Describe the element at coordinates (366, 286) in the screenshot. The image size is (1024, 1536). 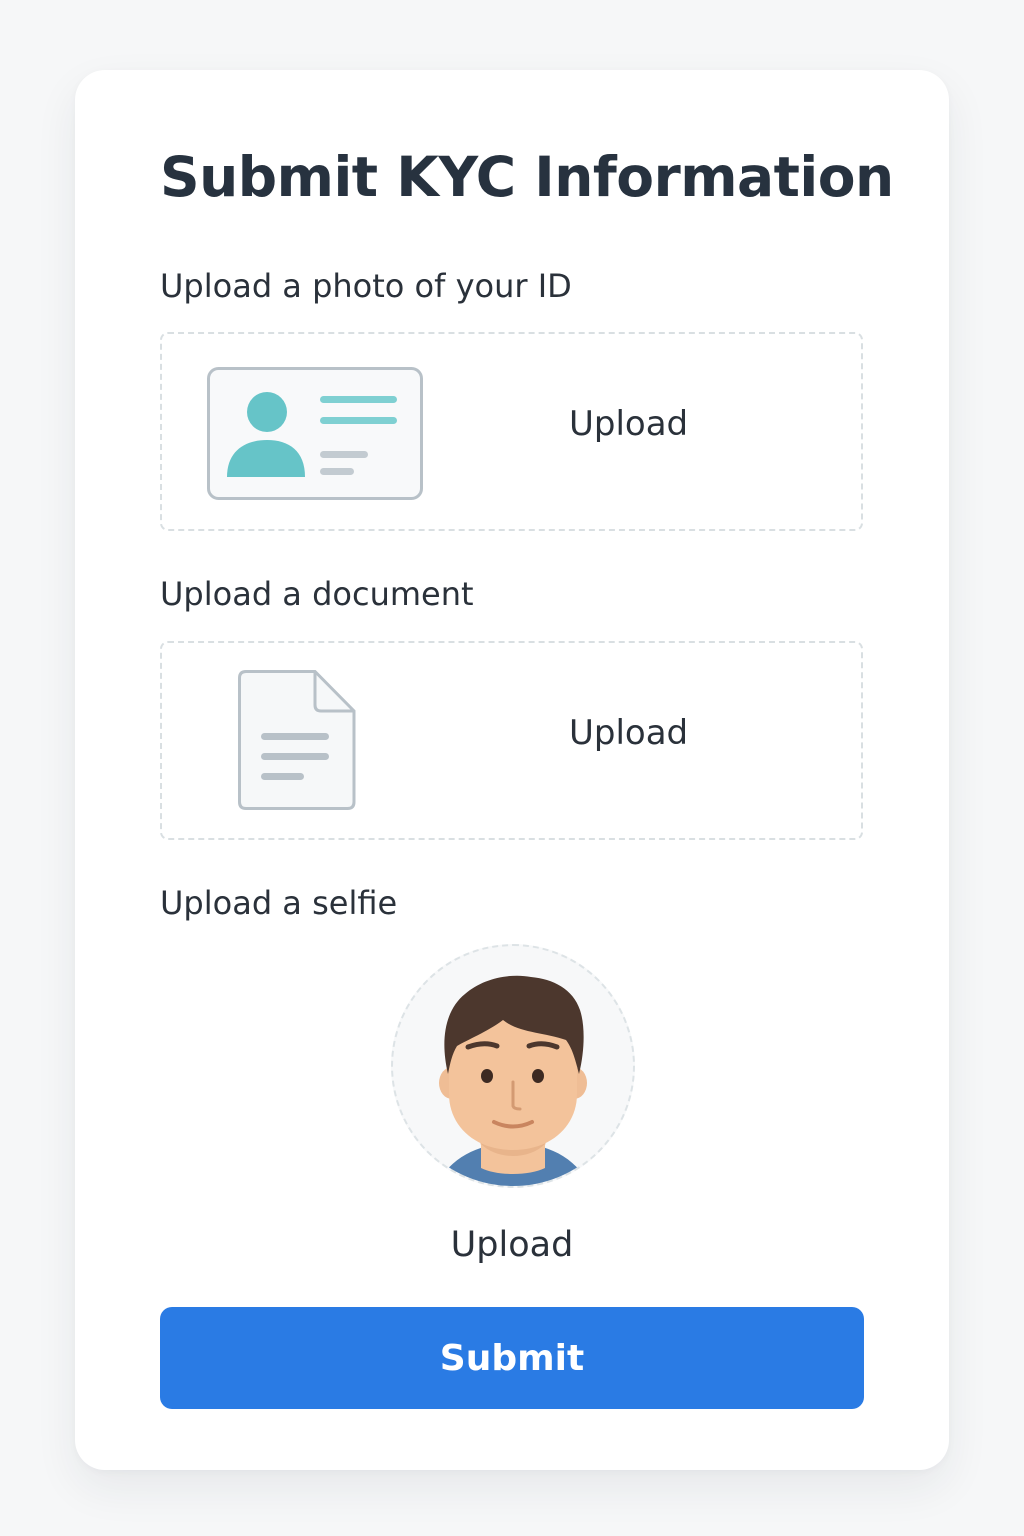
I see `id-upload-label: Upload a photo of your ID` at that location.